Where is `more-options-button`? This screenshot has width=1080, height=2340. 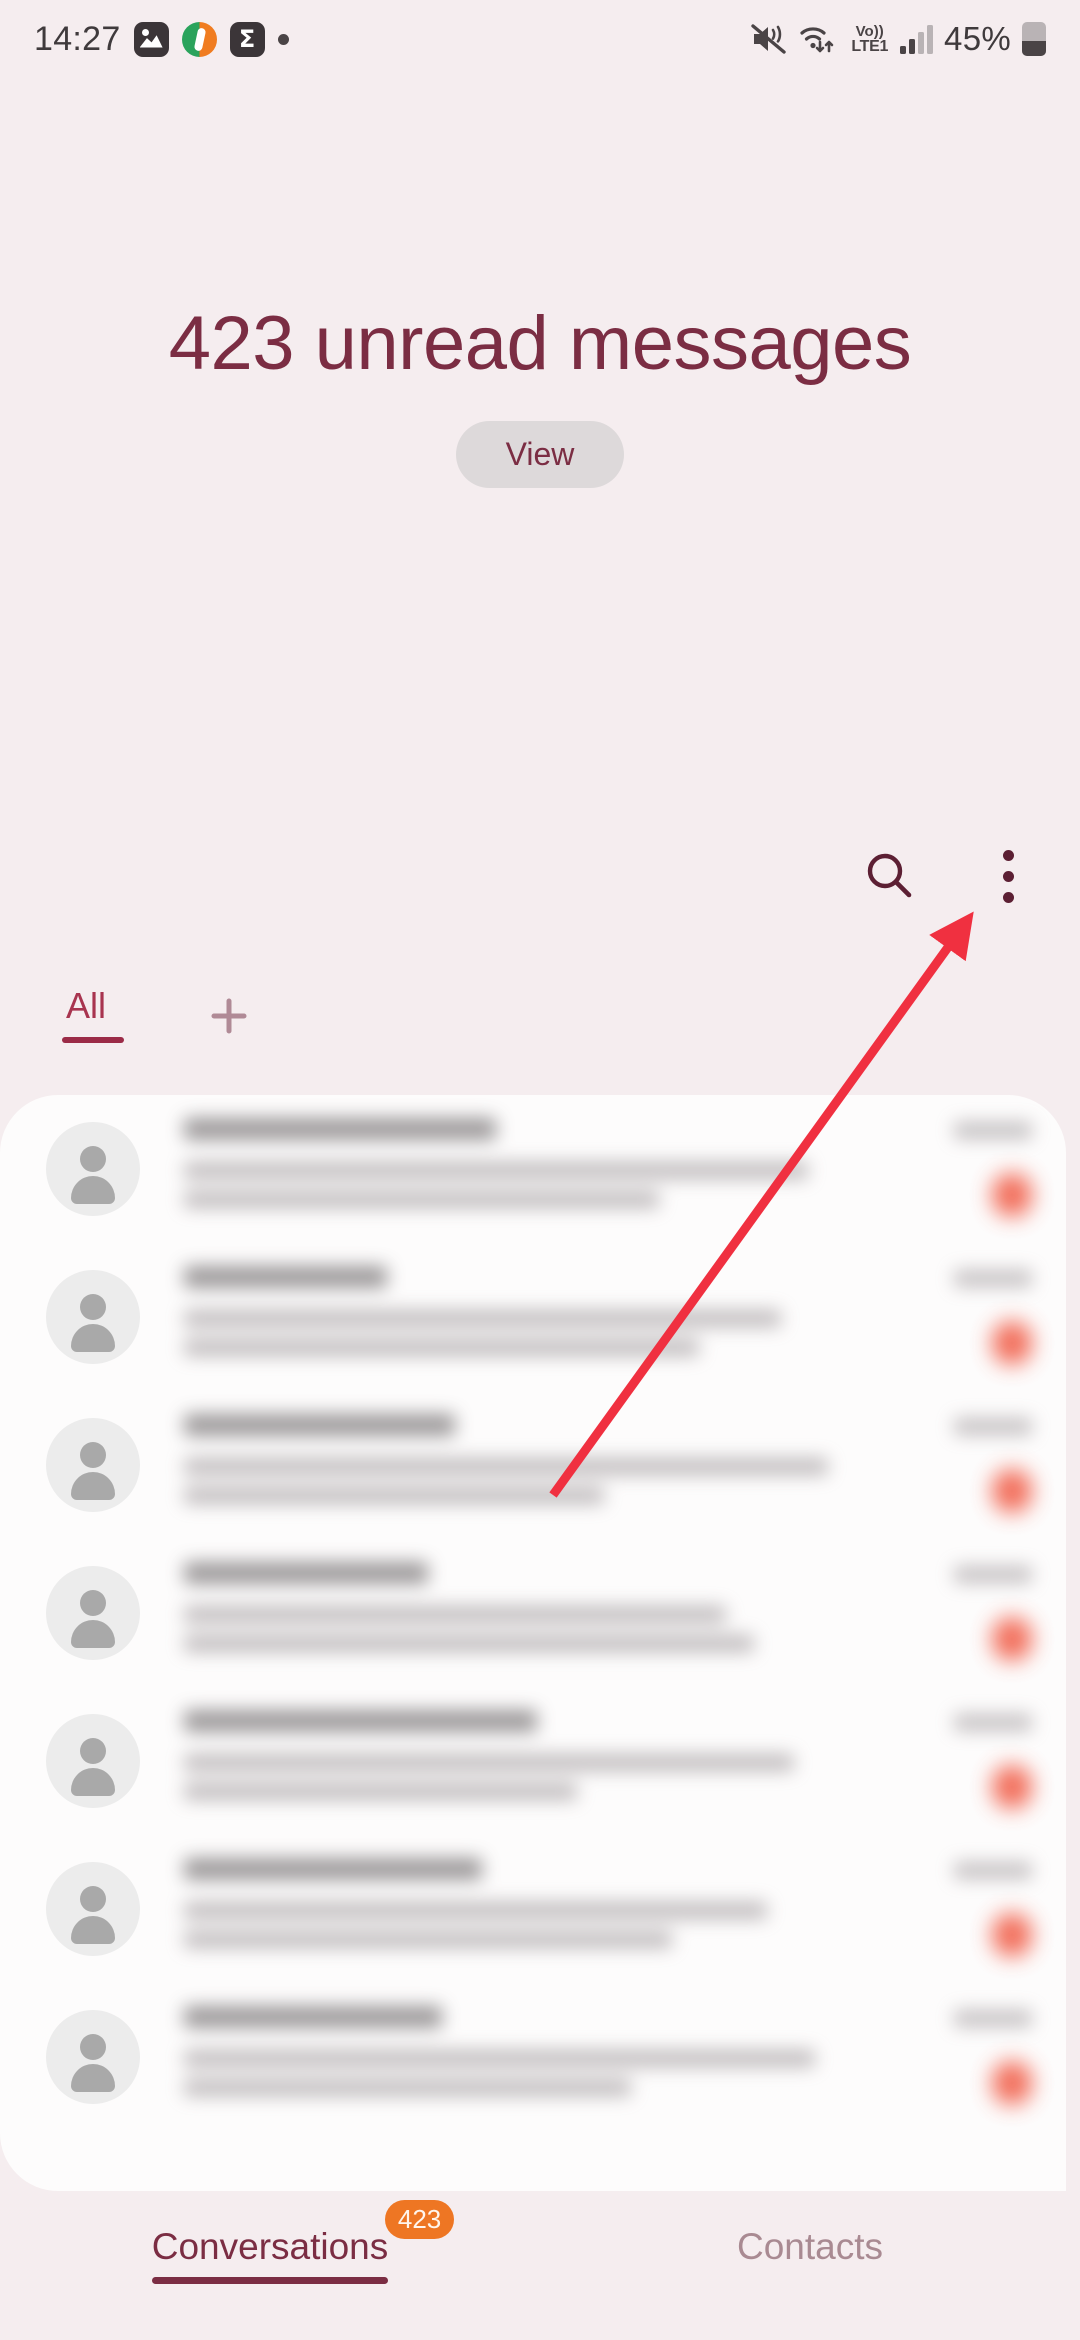 more-options-button is located at coordinates (1008, 876).